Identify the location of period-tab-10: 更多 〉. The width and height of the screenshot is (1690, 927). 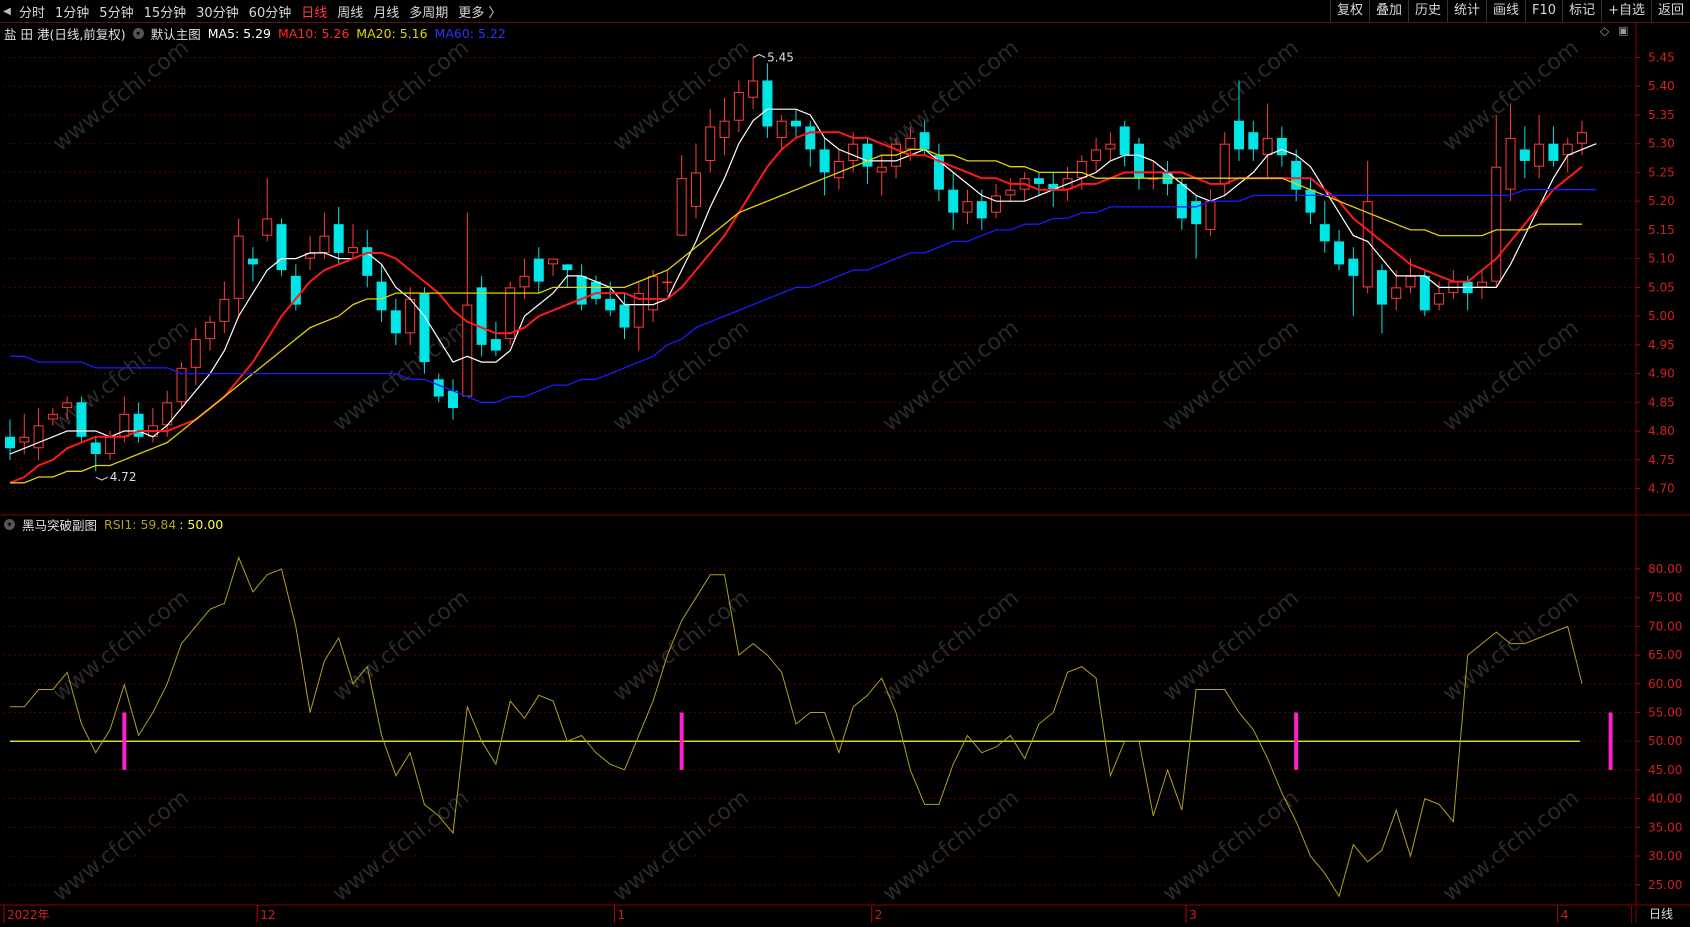
(479, 11).